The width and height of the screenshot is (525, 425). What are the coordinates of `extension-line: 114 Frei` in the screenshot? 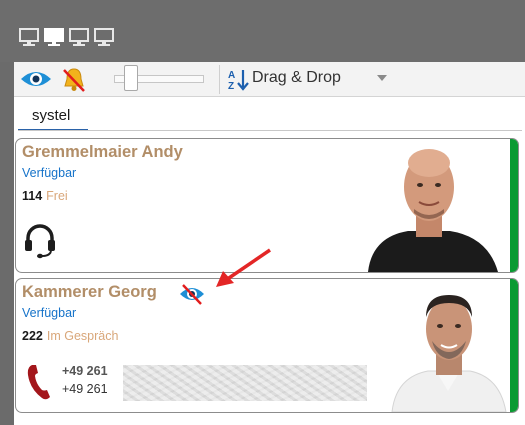 It's located at (45, 196).